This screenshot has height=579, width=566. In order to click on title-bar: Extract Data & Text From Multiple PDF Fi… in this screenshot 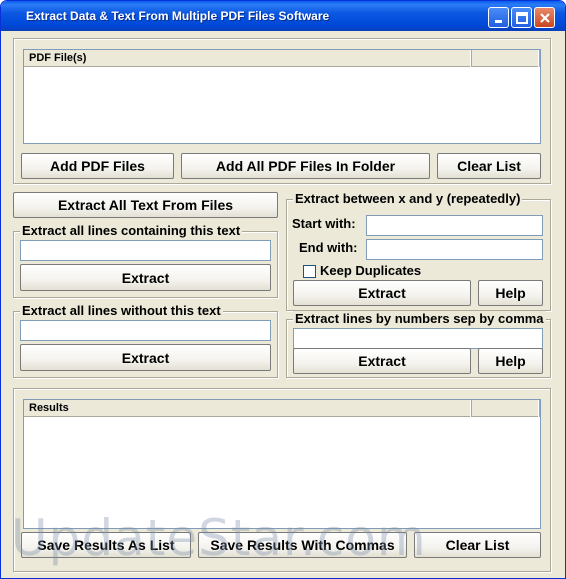, I will do `click(283, 16)`.